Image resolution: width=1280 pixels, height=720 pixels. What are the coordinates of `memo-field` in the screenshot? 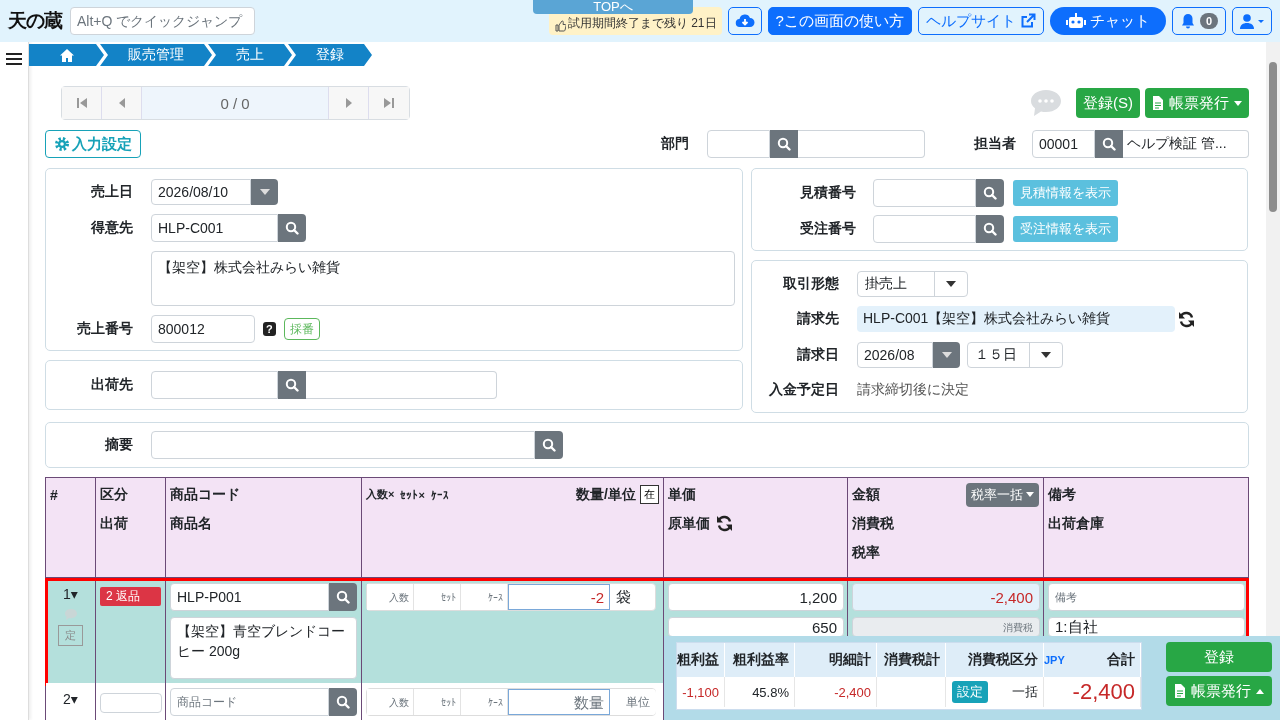 It's located at (343, 445).